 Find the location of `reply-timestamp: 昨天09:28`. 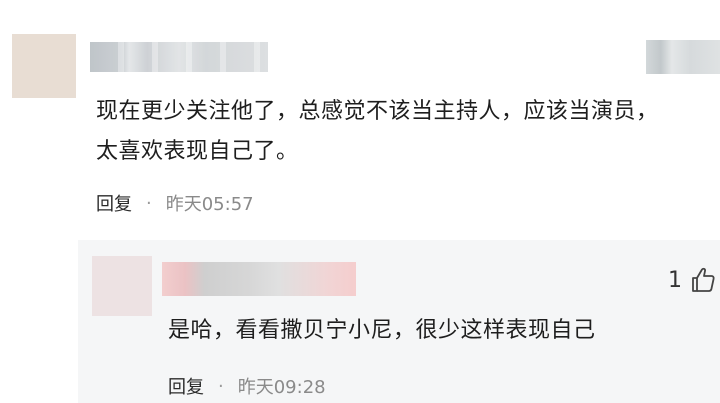

reply-timestamp: 昨天09:28 is located at coordinates (281, 387).